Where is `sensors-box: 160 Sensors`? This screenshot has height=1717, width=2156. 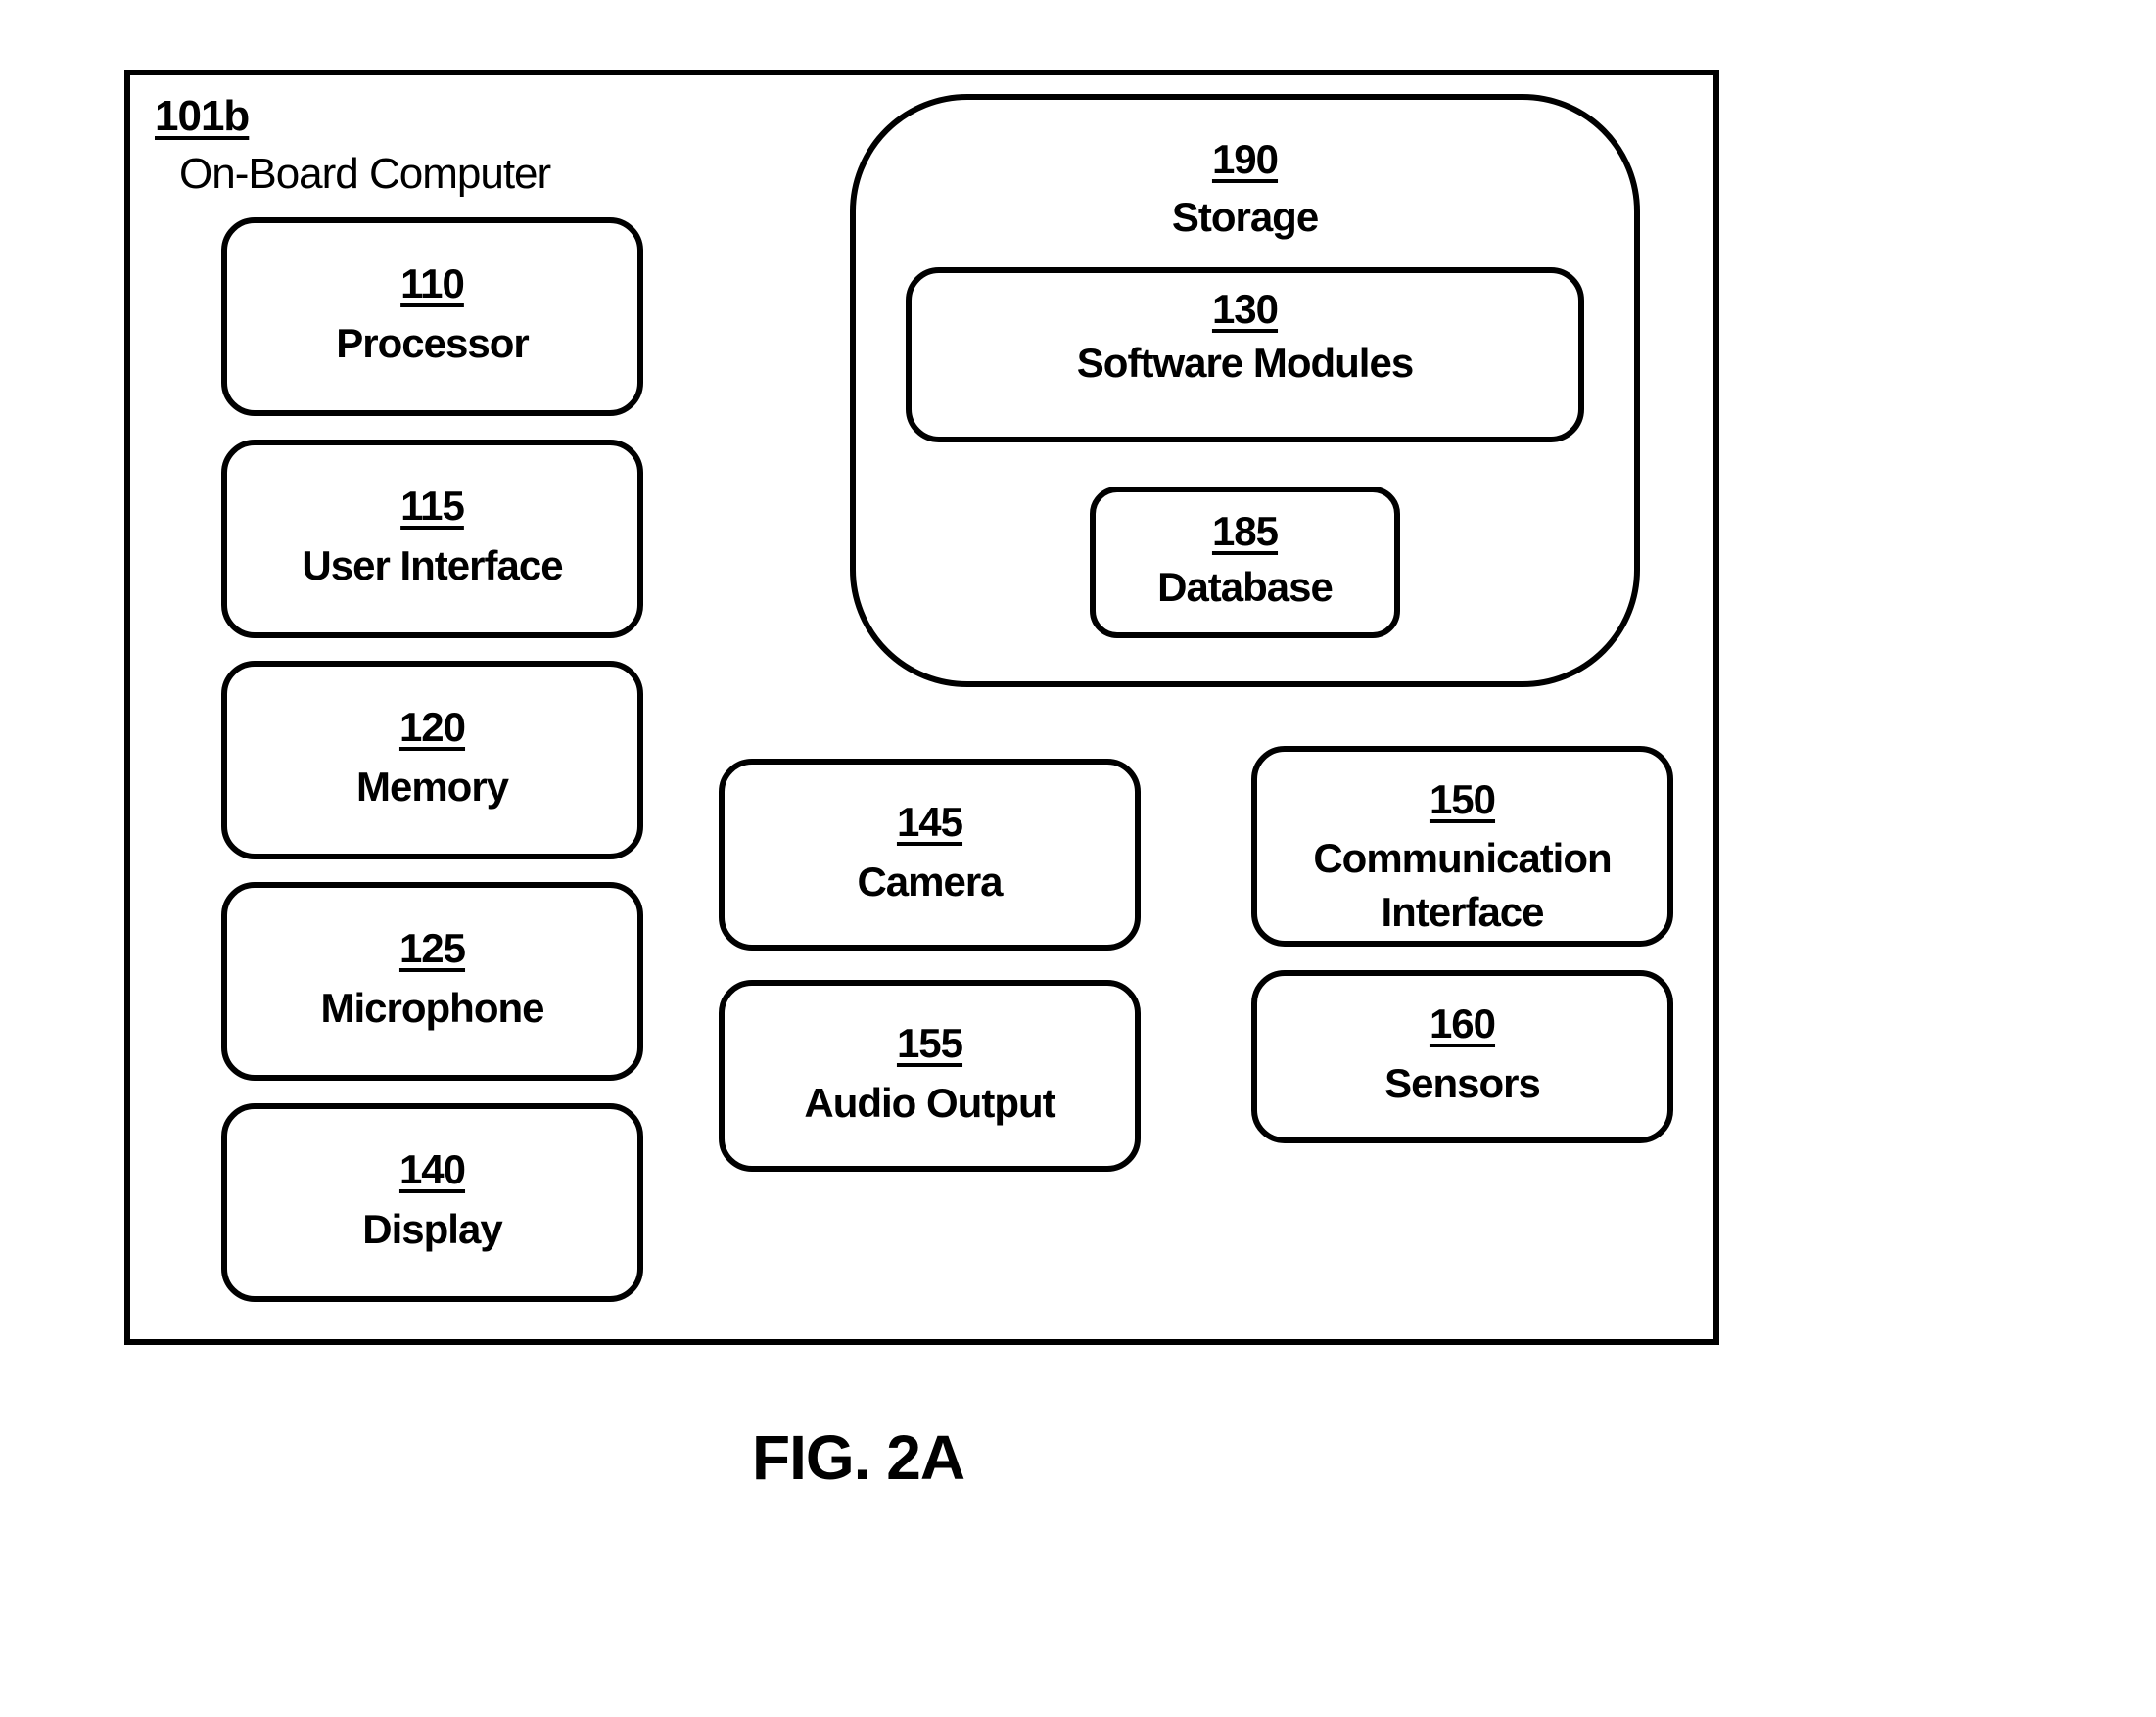 sensors-box: 160 Sensors is located at coordinates (1462, 1056).